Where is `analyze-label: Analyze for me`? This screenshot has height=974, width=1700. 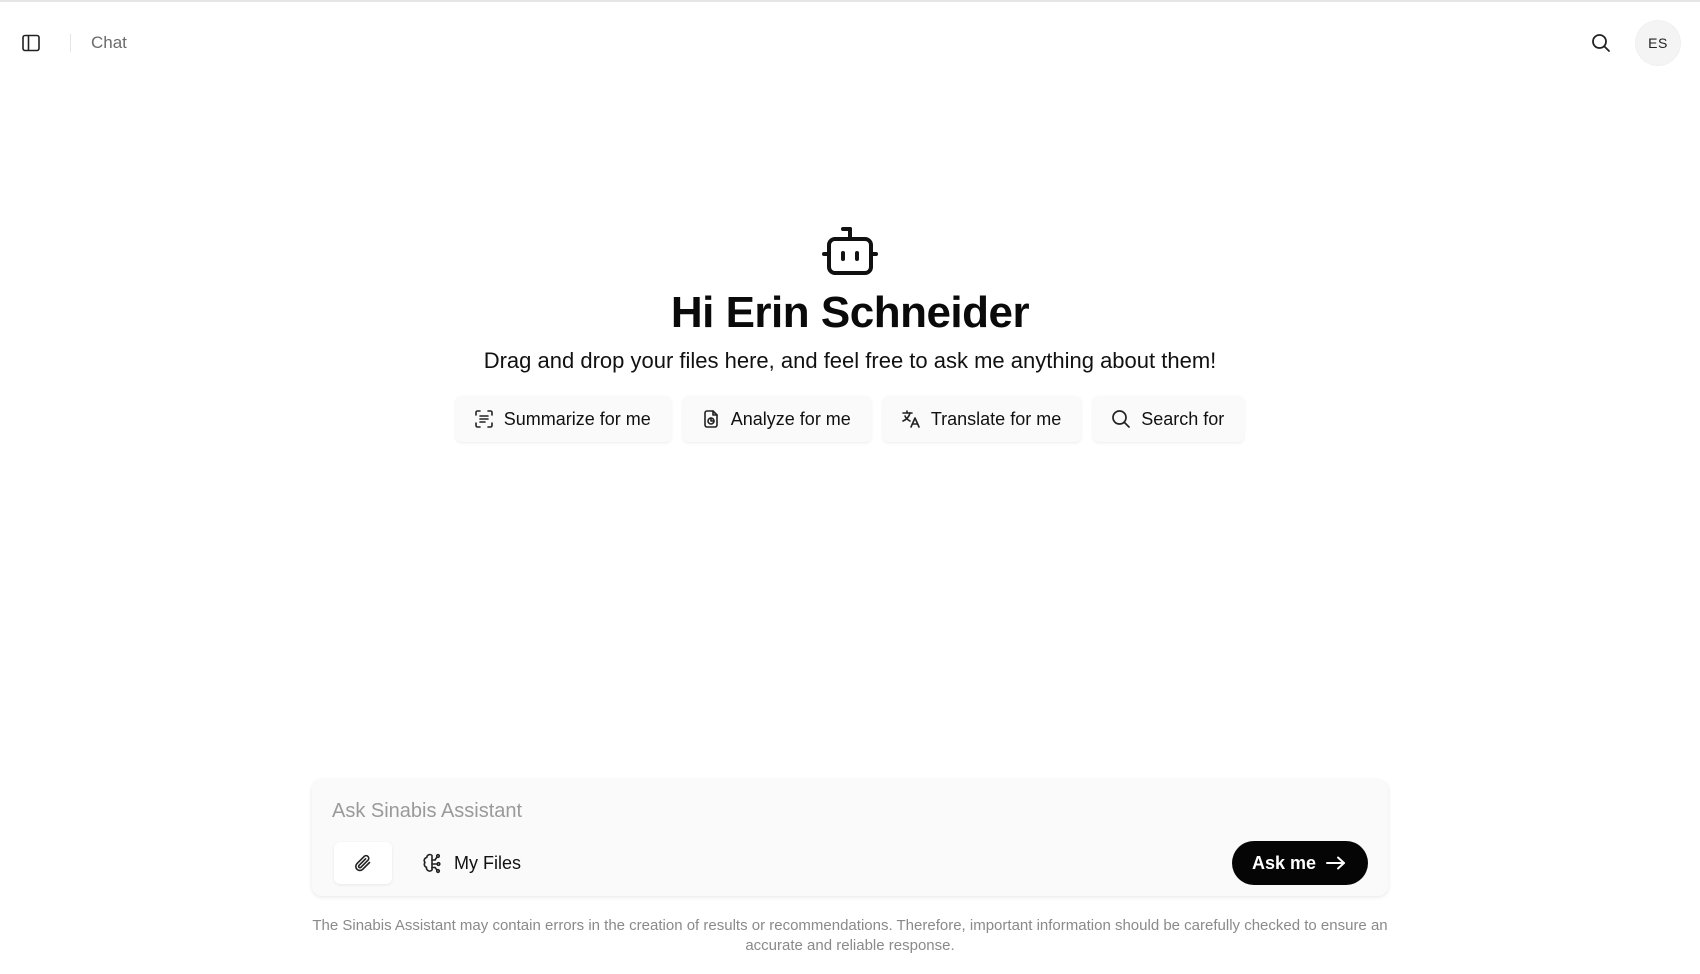
analyze-label: Analyze for me is located at coordinates (790, 418).